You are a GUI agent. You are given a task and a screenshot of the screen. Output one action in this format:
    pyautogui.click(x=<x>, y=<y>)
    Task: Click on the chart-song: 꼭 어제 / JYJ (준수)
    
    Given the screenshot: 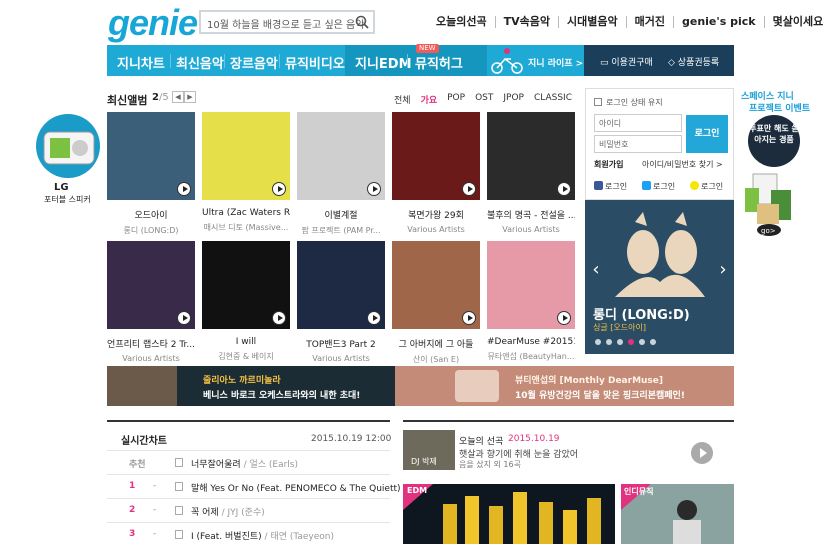 What is the action you would take?
    pyautogui.click(x=228, y=511)
    